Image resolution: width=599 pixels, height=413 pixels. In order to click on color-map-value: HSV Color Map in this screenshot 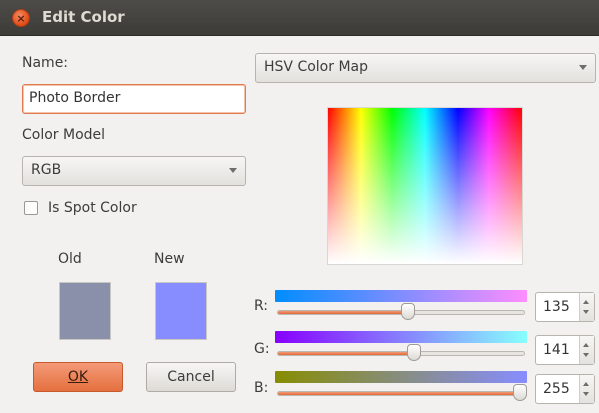, I will do `click(316, 67)`.